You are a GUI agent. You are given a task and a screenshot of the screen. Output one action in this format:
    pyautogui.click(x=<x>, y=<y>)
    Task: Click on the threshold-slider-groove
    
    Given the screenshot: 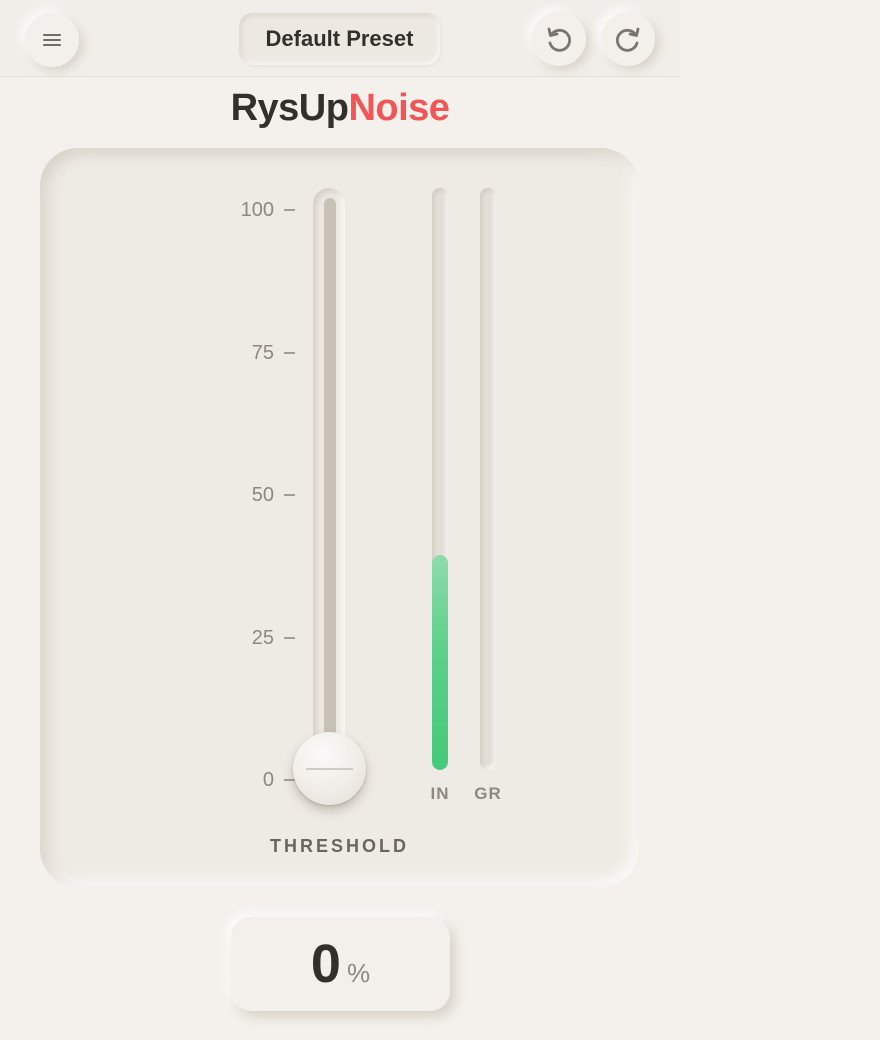 What is the action you would take?
    pyautogui.click(x=330, y=475)
    